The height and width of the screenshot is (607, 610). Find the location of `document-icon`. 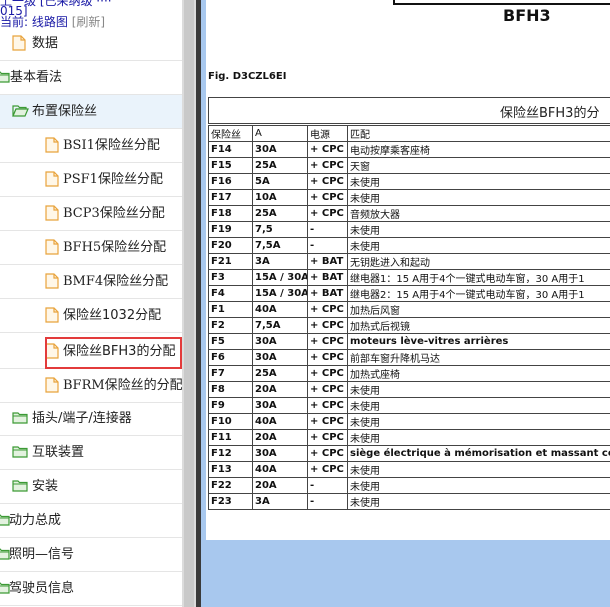

document-icon is located at coordinates (52, 283).